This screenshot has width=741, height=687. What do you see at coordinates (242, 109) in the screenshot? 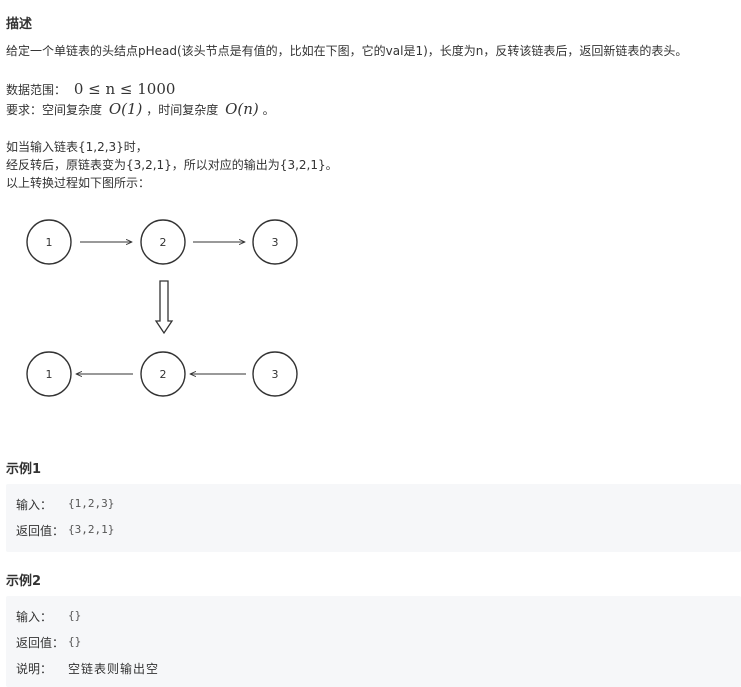
I see `time-complexity: O(n)` at bounding box center [242, 109].